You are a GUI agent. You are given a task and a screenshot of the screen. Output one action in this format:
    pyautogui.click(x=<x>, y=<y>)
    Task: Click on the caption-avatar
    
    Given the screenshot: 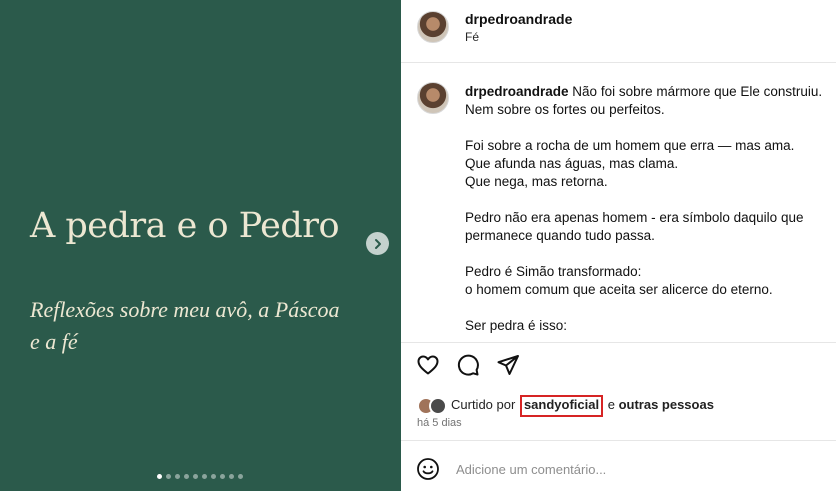 What is the action you would take?
    pyautogui.click(x=433, y=98)
    